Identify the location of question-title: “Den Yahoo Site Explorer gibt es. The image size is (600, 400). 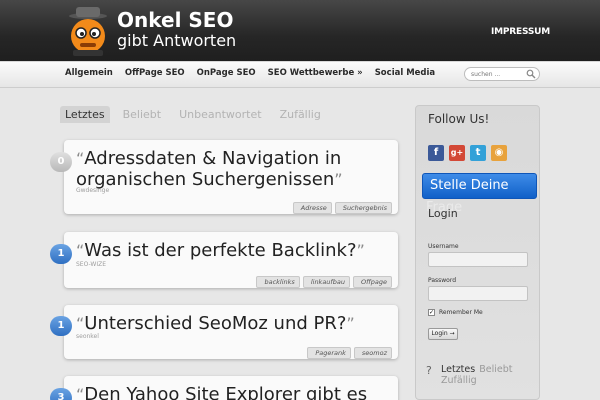
(221, 392).